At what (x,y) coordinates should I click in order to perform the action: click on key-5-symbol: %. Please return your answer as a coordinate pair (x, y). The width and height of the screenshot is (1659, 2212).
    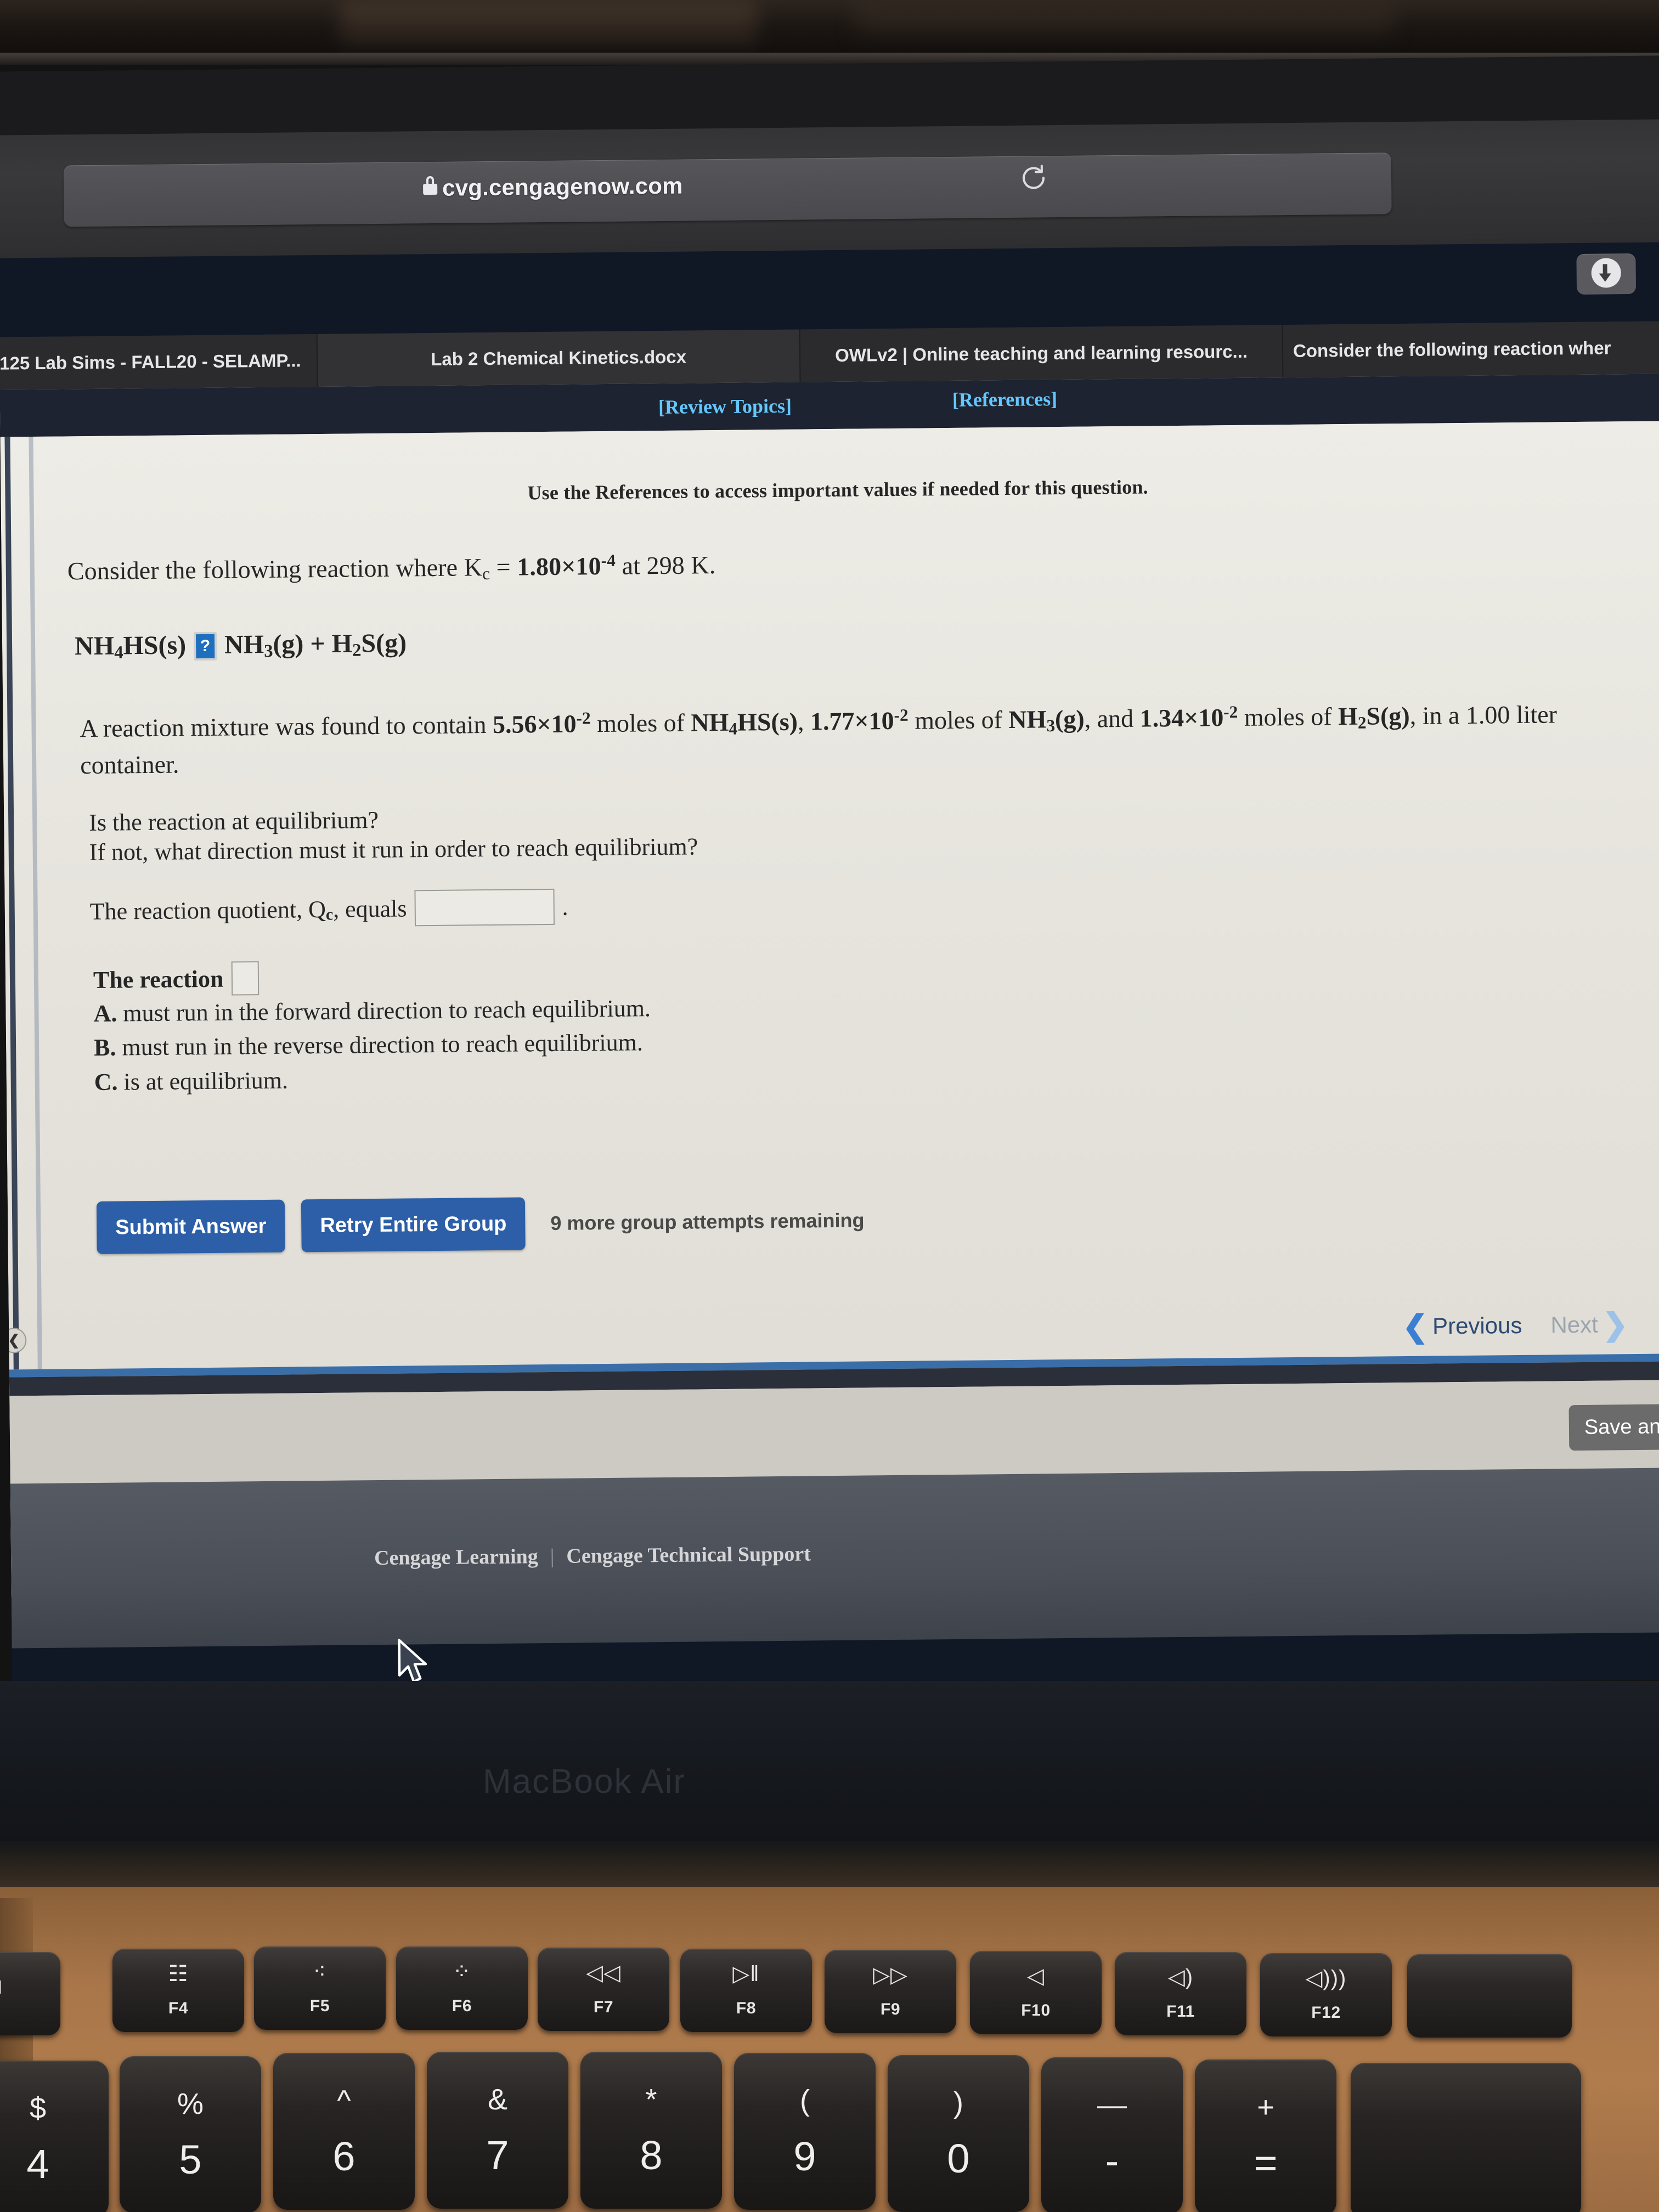
    Looking at the image, I should click on (191, 2103).